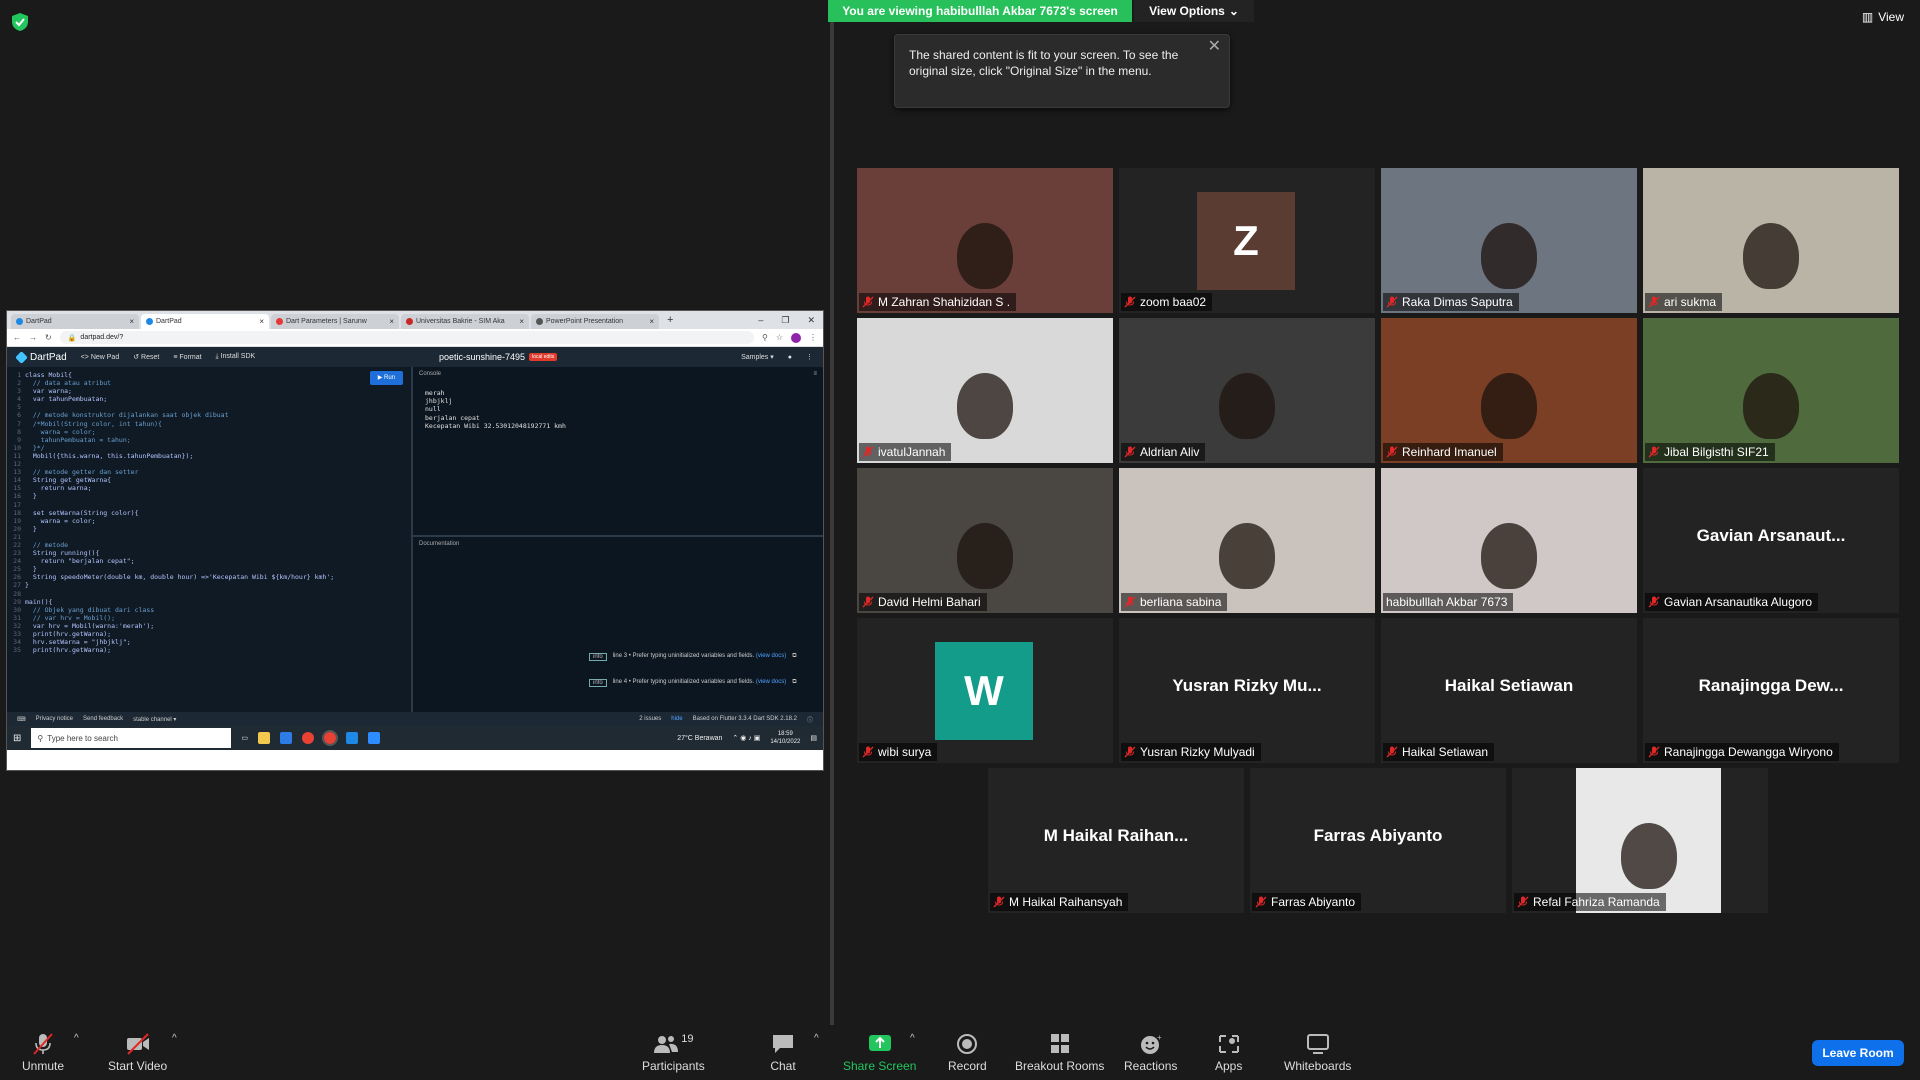  What do you see at coordinates (1509, 240) in the screenshot?
I see `participant-tile: Raka Dimas Saputra` at bounding box center [1509, 240].